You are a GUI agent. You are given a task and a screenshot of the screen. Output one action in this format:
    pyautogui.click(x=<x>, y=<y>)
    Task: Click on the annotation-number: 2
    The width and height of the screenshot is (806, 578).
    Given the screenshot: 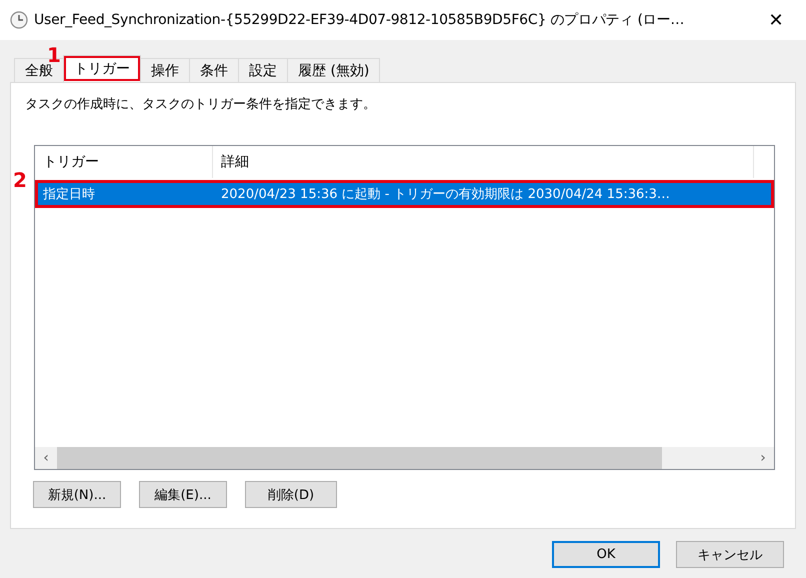 What is the action you would take?
    pyautogui.click(x=20, y=180)
    